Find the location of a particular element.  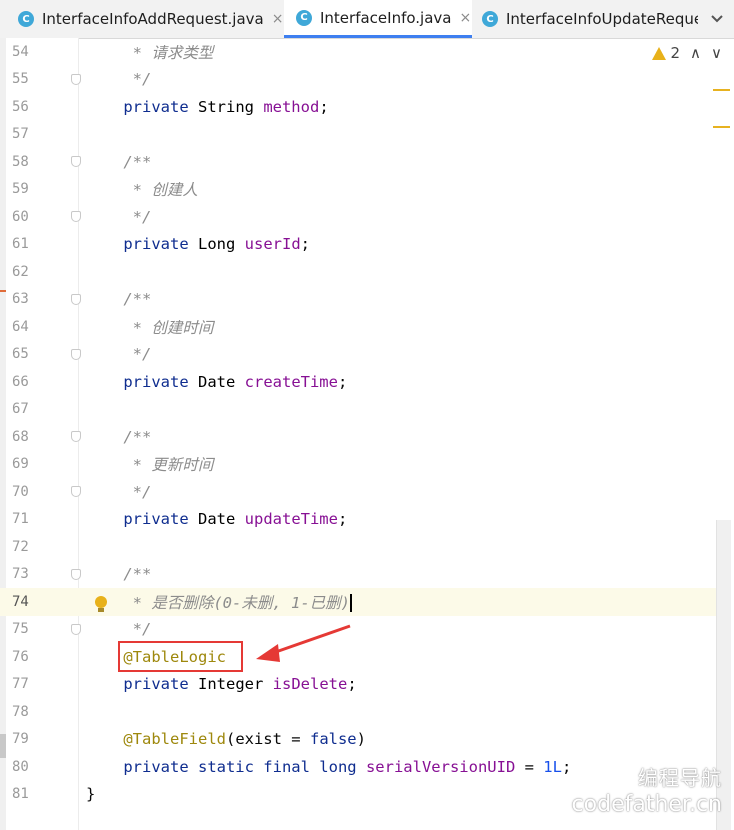

code-text: @TableField(exist = false) is located at coordinates (226, 739).